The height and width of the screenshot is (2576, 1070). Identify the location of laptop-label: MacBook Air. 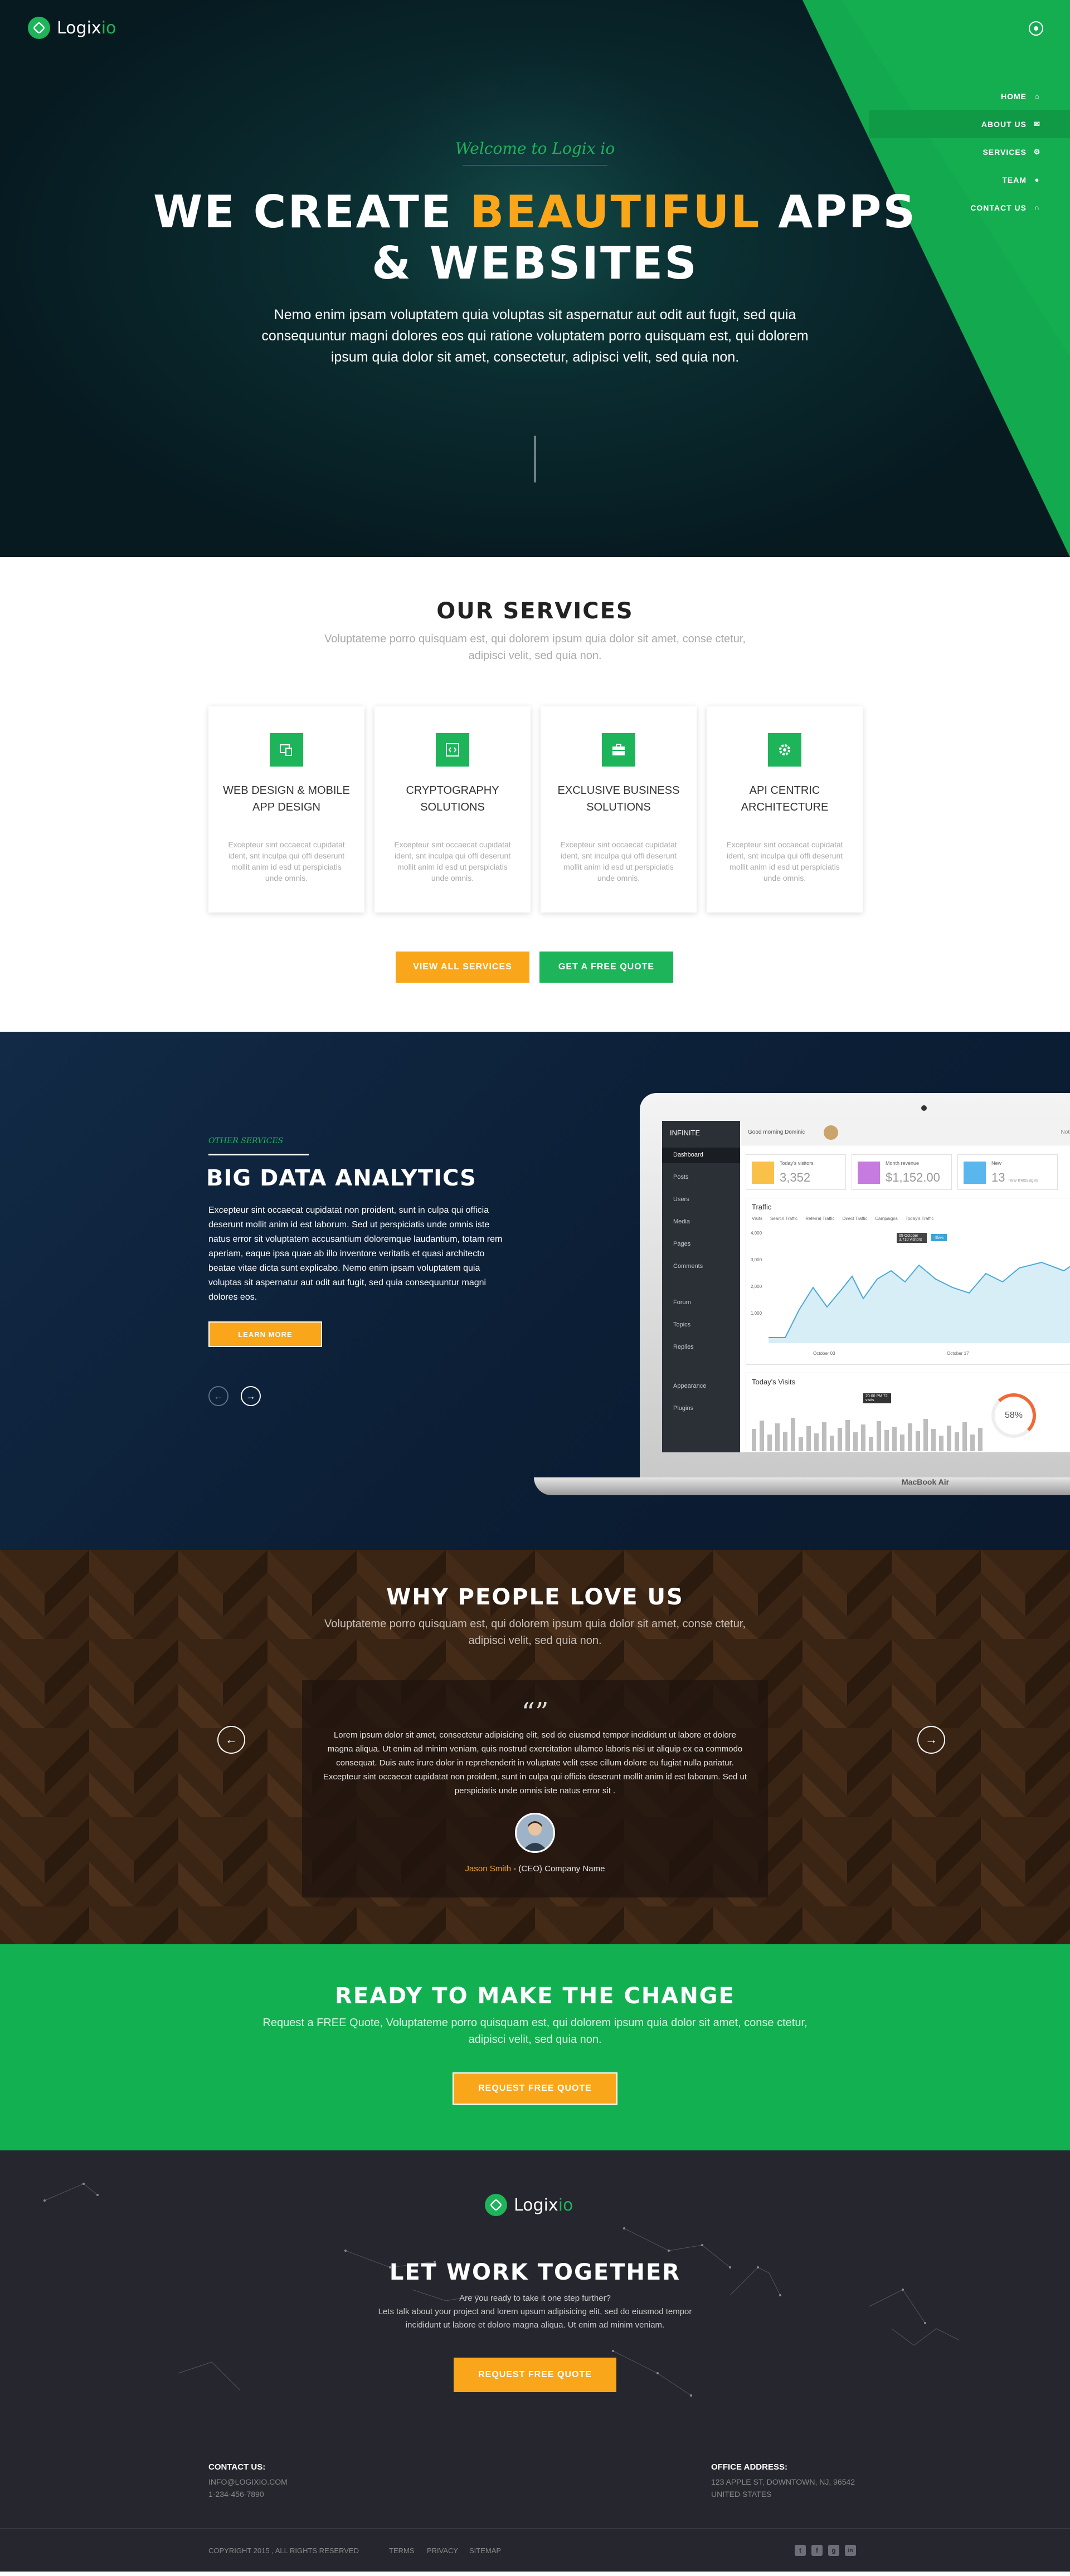
(926, 1481).